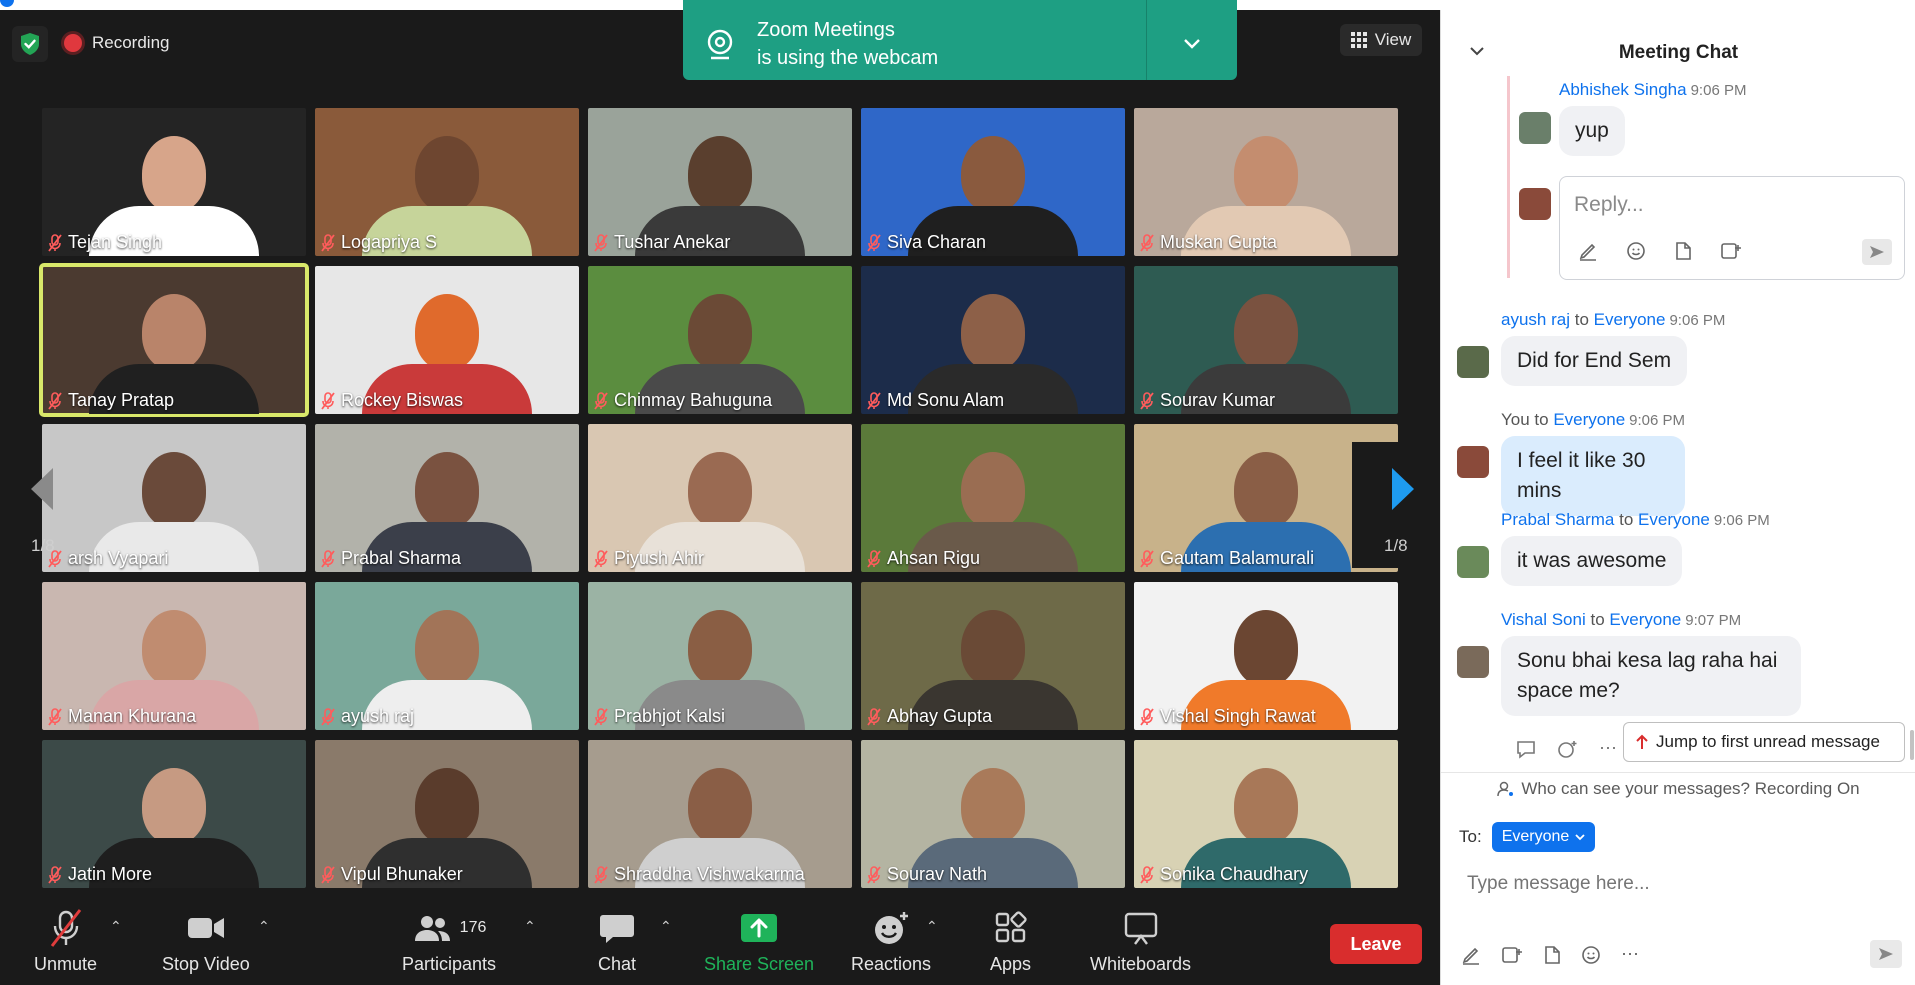 The height and width of the screenshot is (985, 1915). Describe the element at coordinates (174, 182) in the screenshot. I see `participant-tile: Tejan Singh` at that location.